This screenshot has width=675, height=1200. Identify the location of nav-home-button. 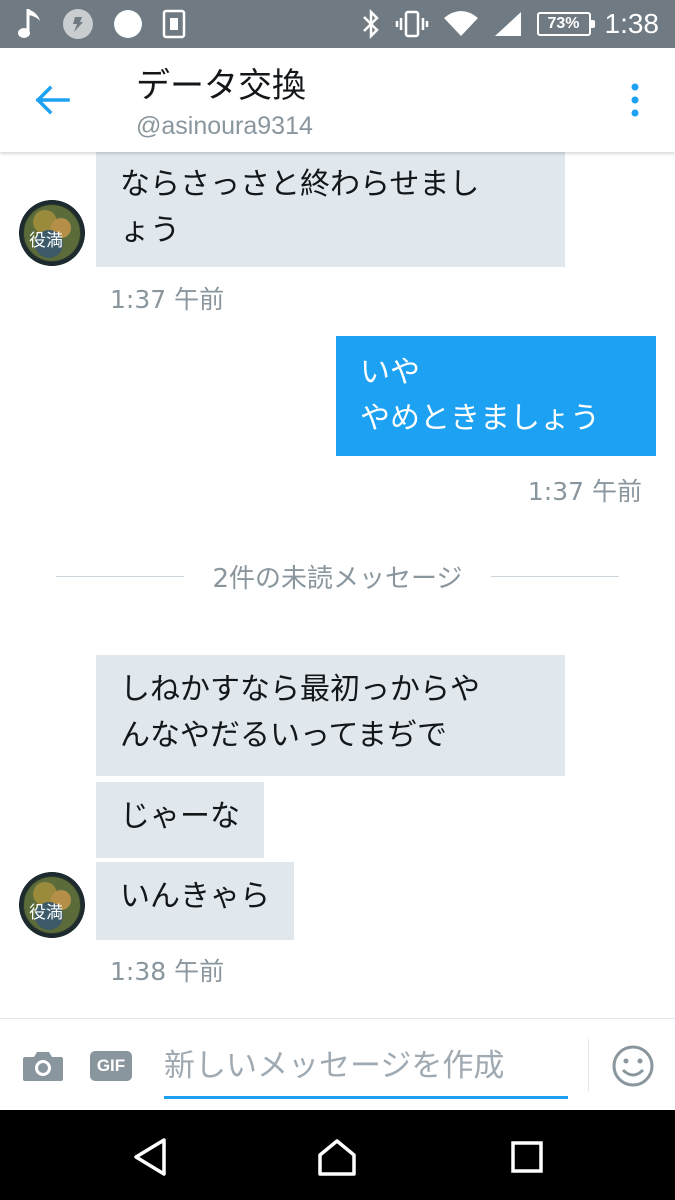
(337, 1157).